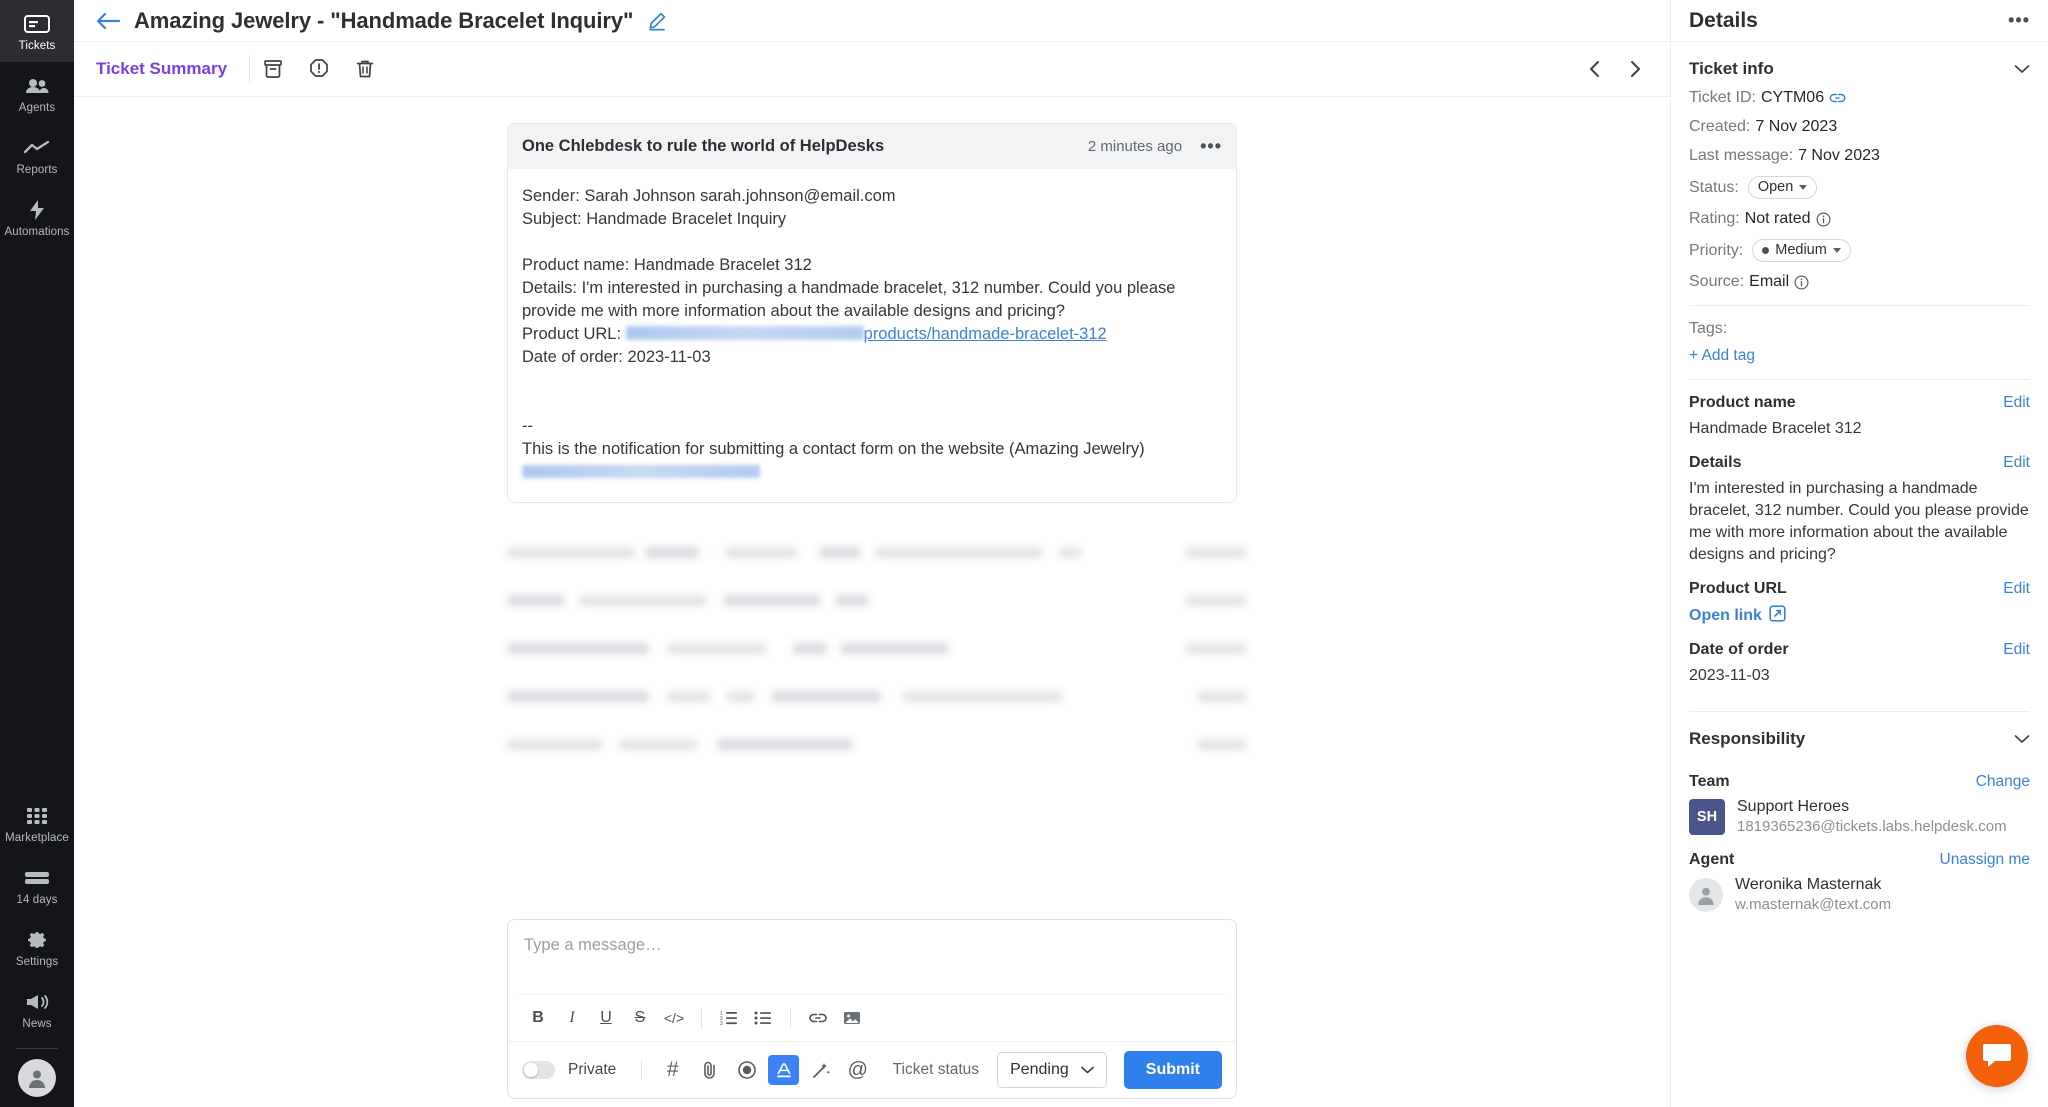  What do you see at coordinates (37, 1009) in the screenshot?
I see `sidebar-item-news: News` at bounding box center [37, 1009].